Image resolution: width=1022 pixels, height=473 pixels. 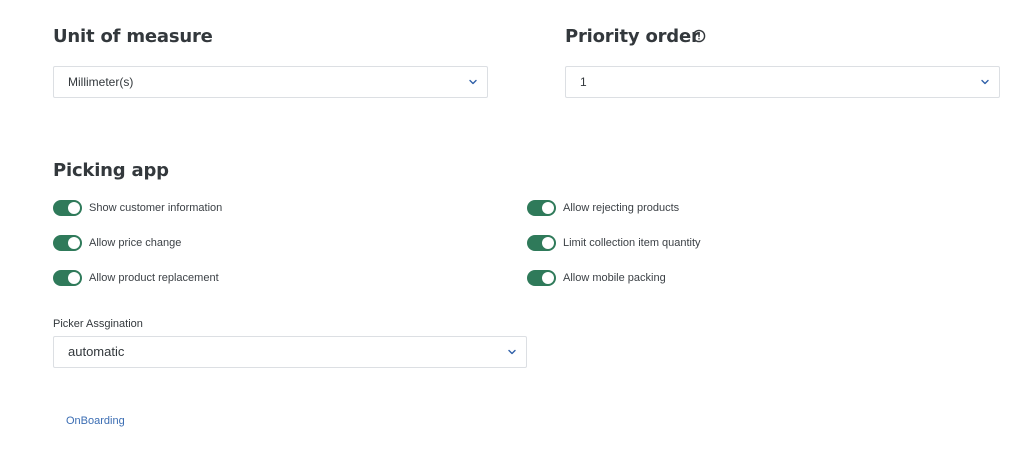 I want to click on toggle-row-limit-collection-item-quantity: Limit collection item quantity, so click(x=614, y=243).